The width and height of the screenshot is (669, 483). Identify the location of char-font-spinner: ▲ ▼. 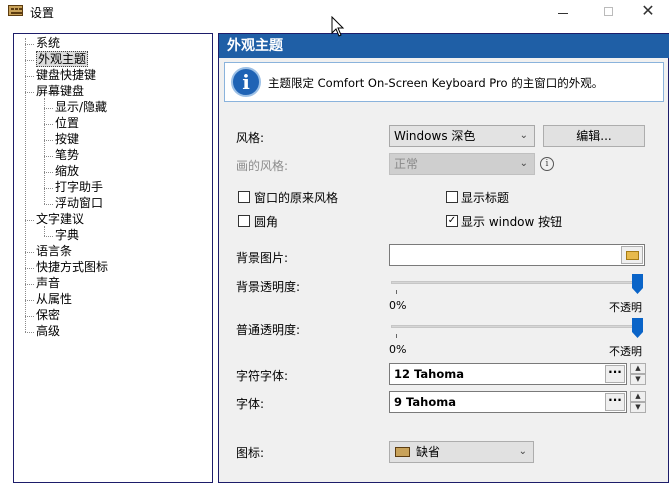
(638, 374).